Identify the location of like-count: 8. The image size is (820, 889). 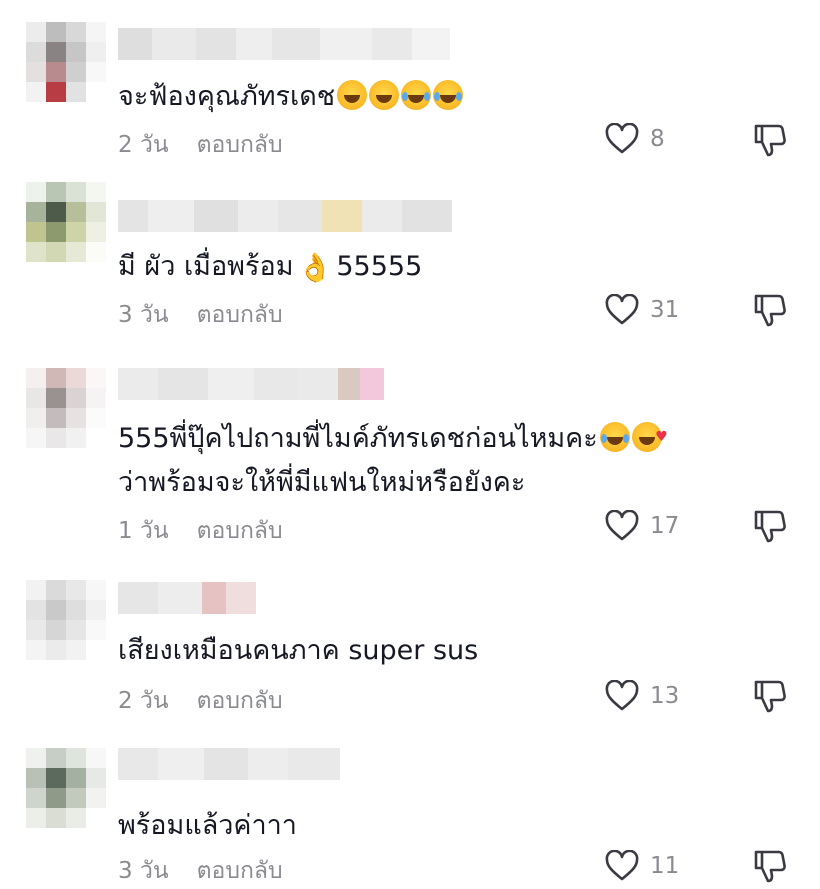
(657, 139).